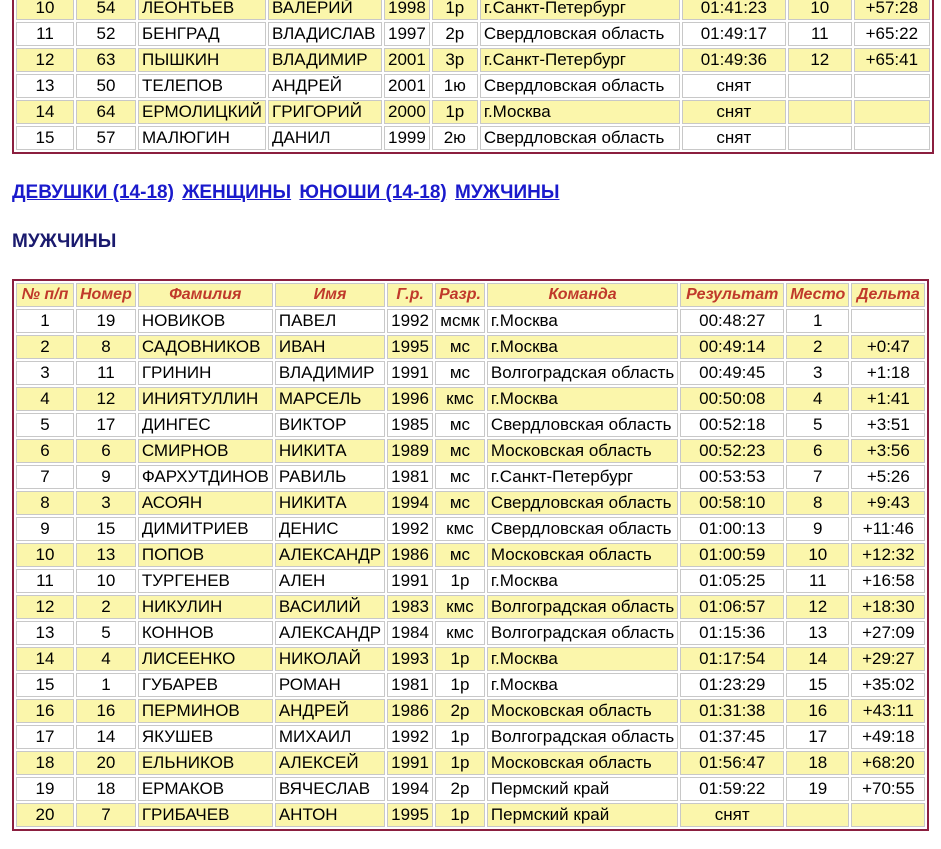 Image resolution: width=941 pixels, height=849 pixels. What do you see at coordinates (236, 192) in the screenshot?
I see `nav-link-women: ЖЕНЩИНЫ` at bounding box center [236, 192].